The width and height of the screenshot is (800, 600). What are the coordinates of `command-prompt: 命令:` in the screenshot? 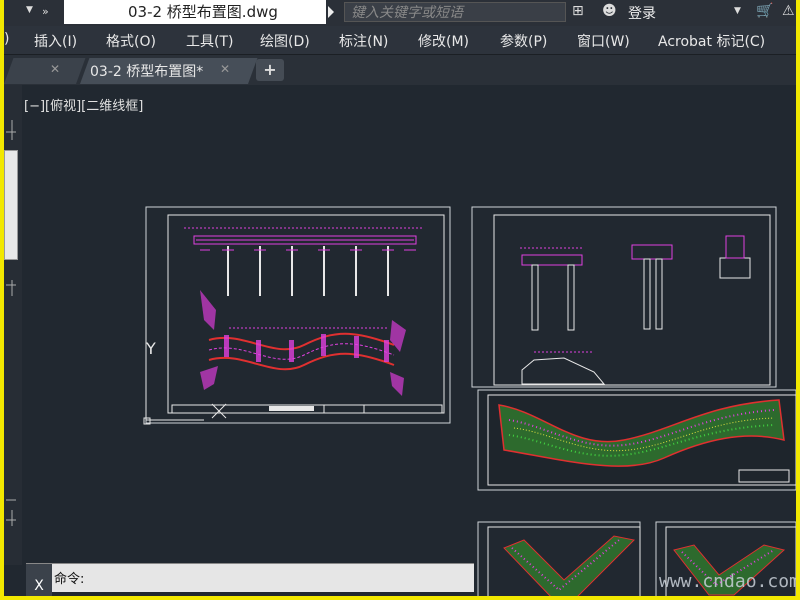 It's located at (69, 579).